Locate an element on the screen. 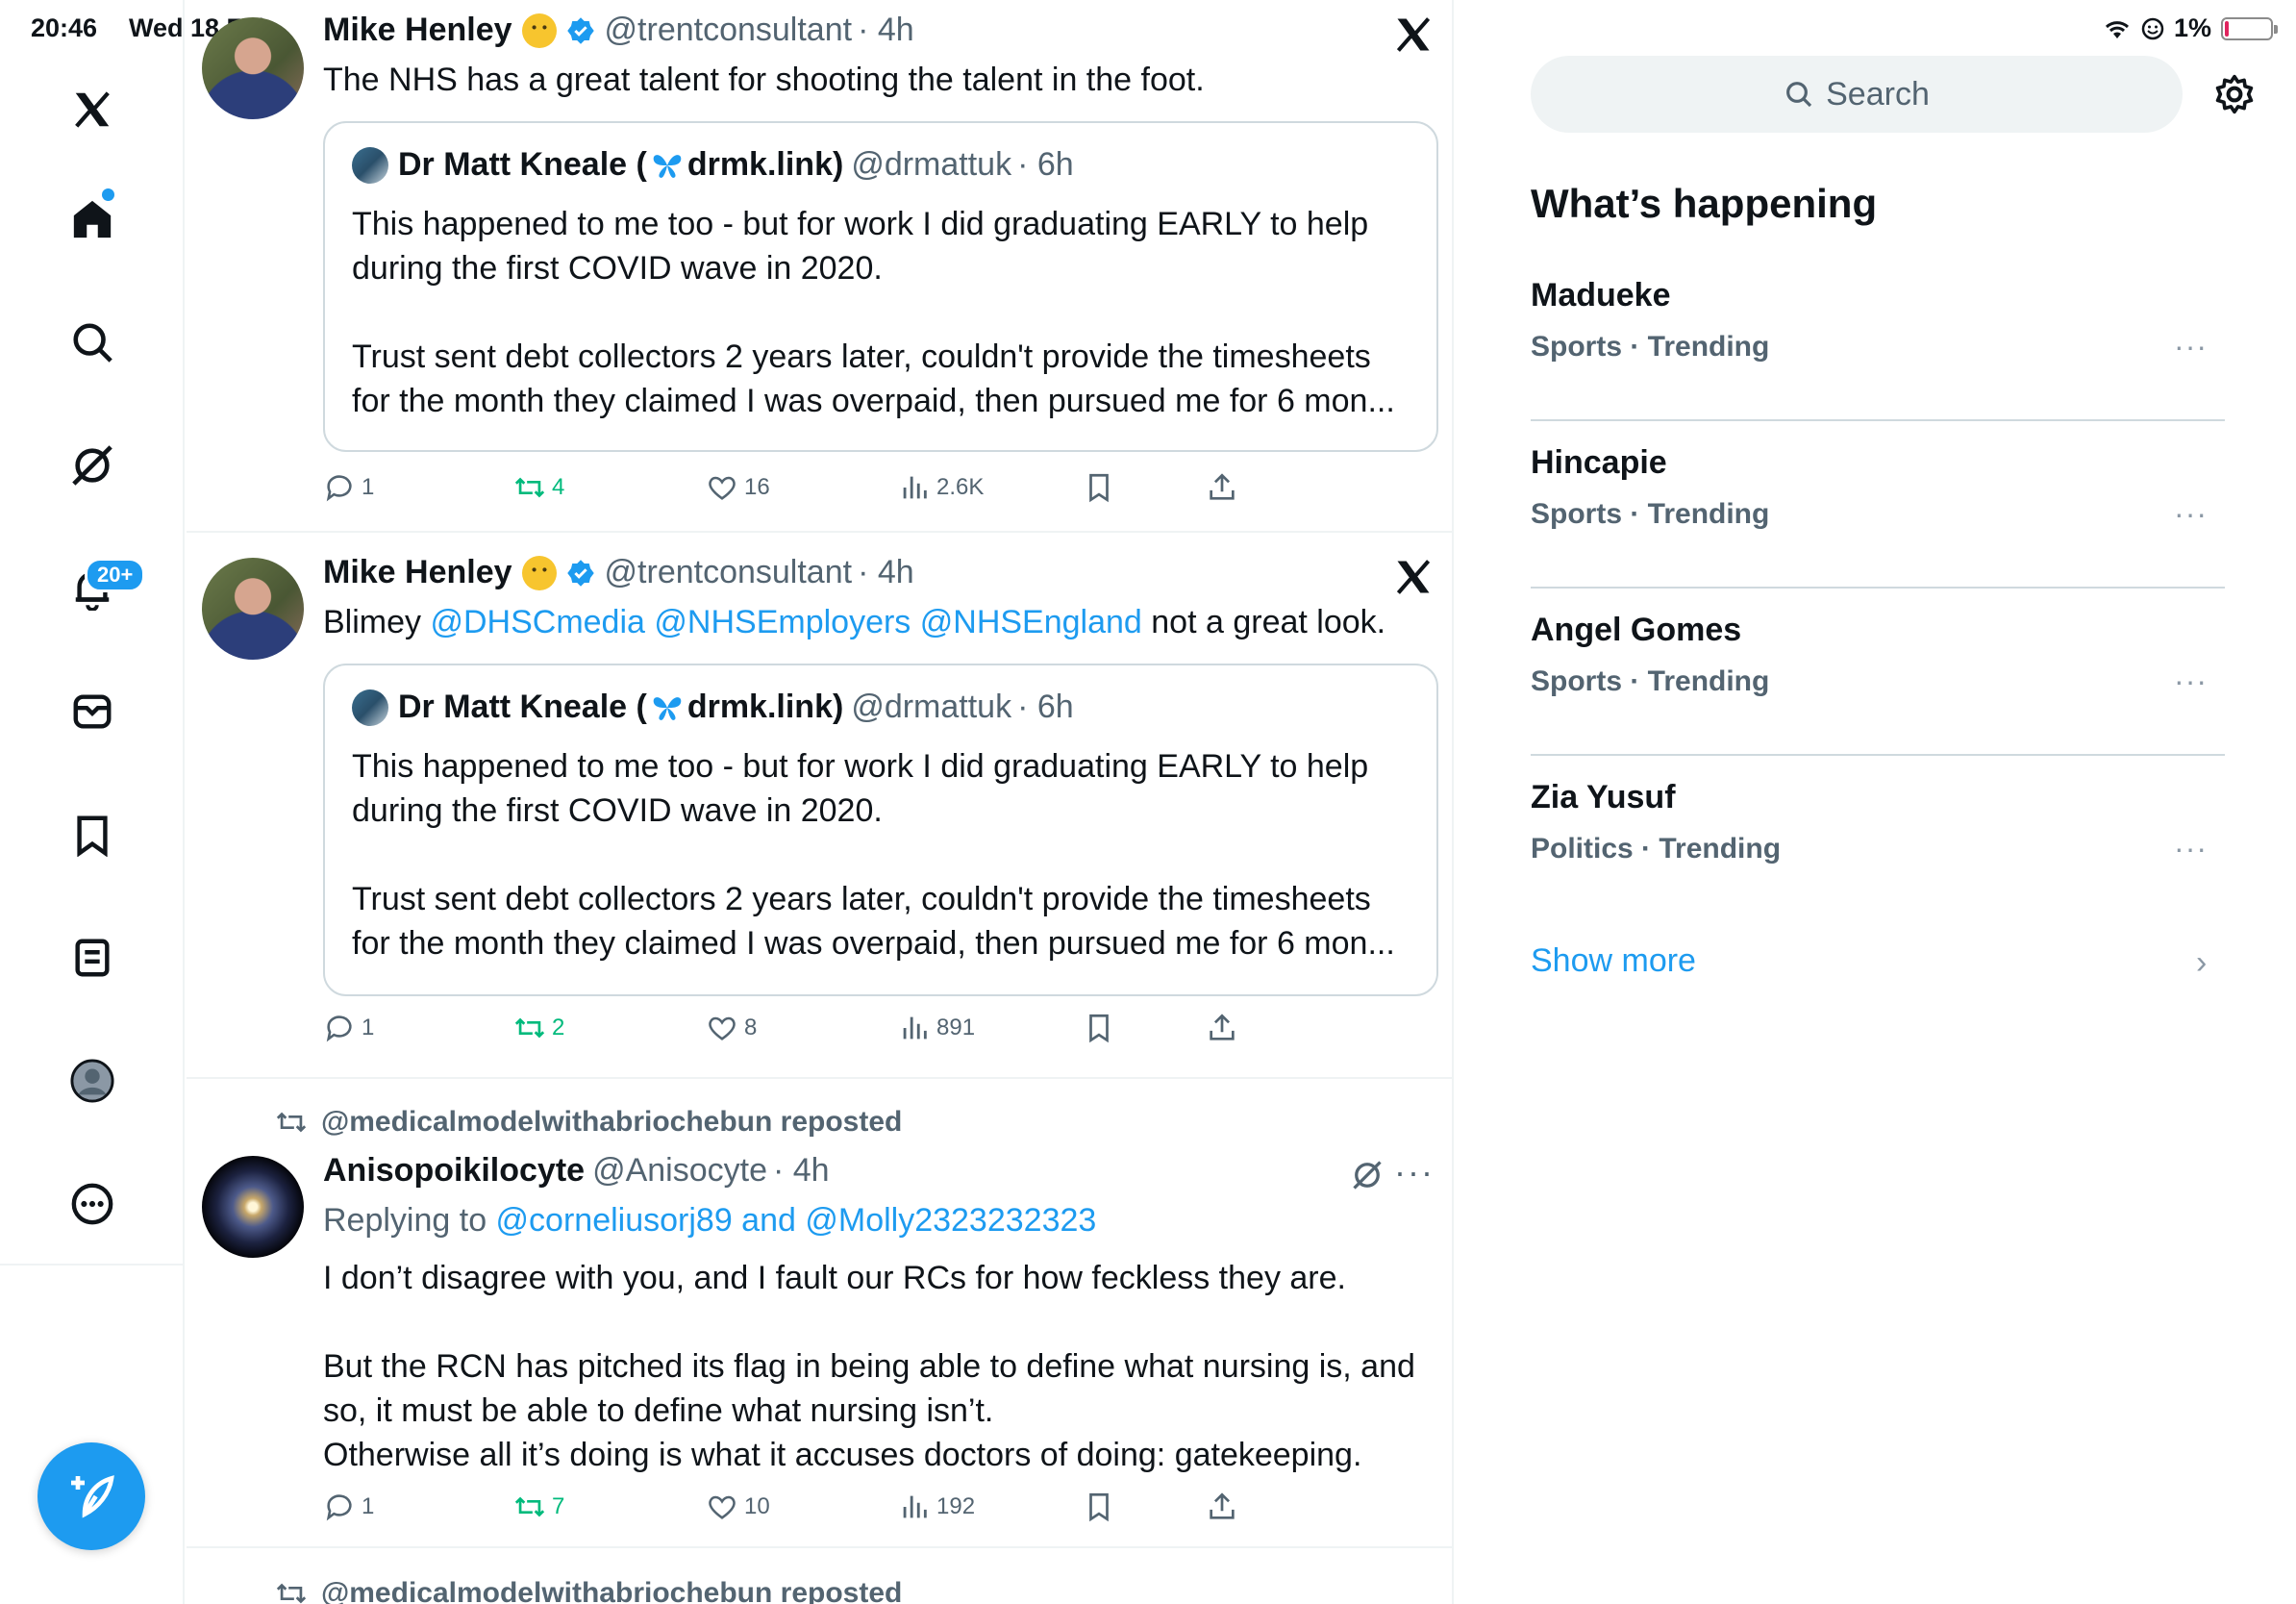 This screenshot has width=2296, height=1604. compose-post-button is located at coordinates (91, 1496).